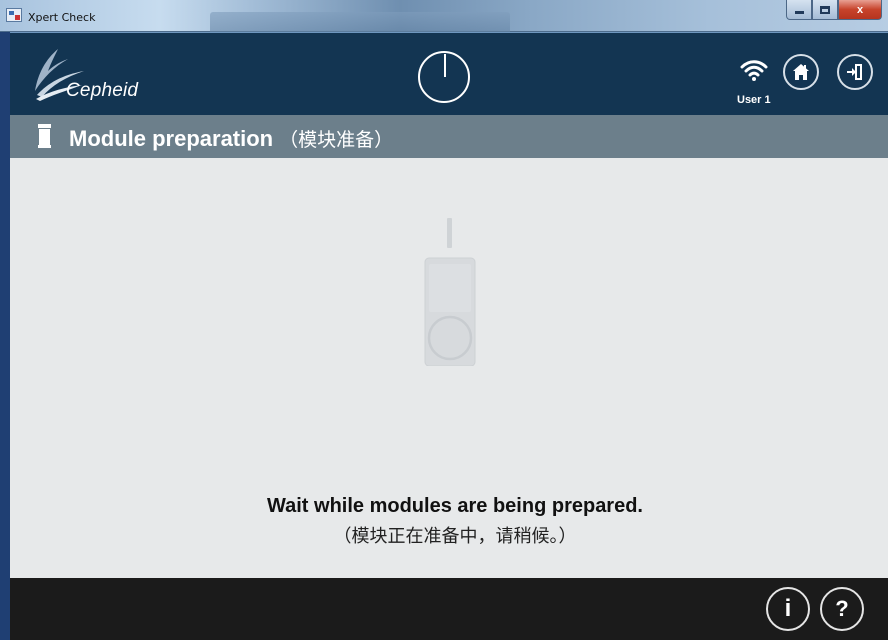  I want to click on section-header: Module preparation （模块准备）, so click(449, 136).